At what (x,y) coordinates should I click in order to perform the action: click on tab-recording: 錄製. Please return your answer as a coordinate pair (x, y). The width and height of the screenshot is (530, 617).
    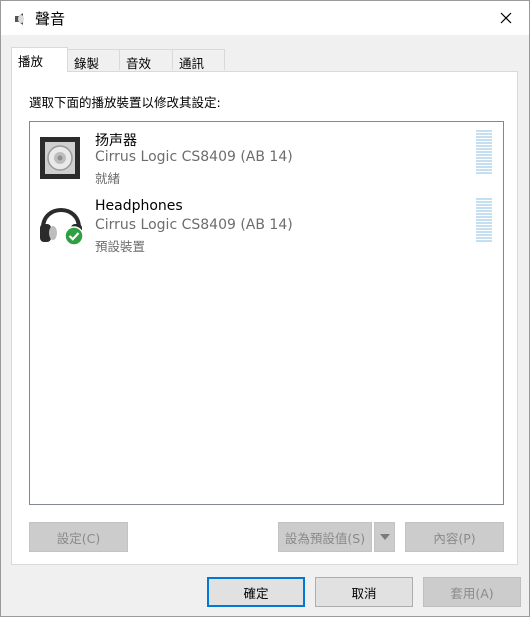
    Looking at the image, I should click on (93, 60).